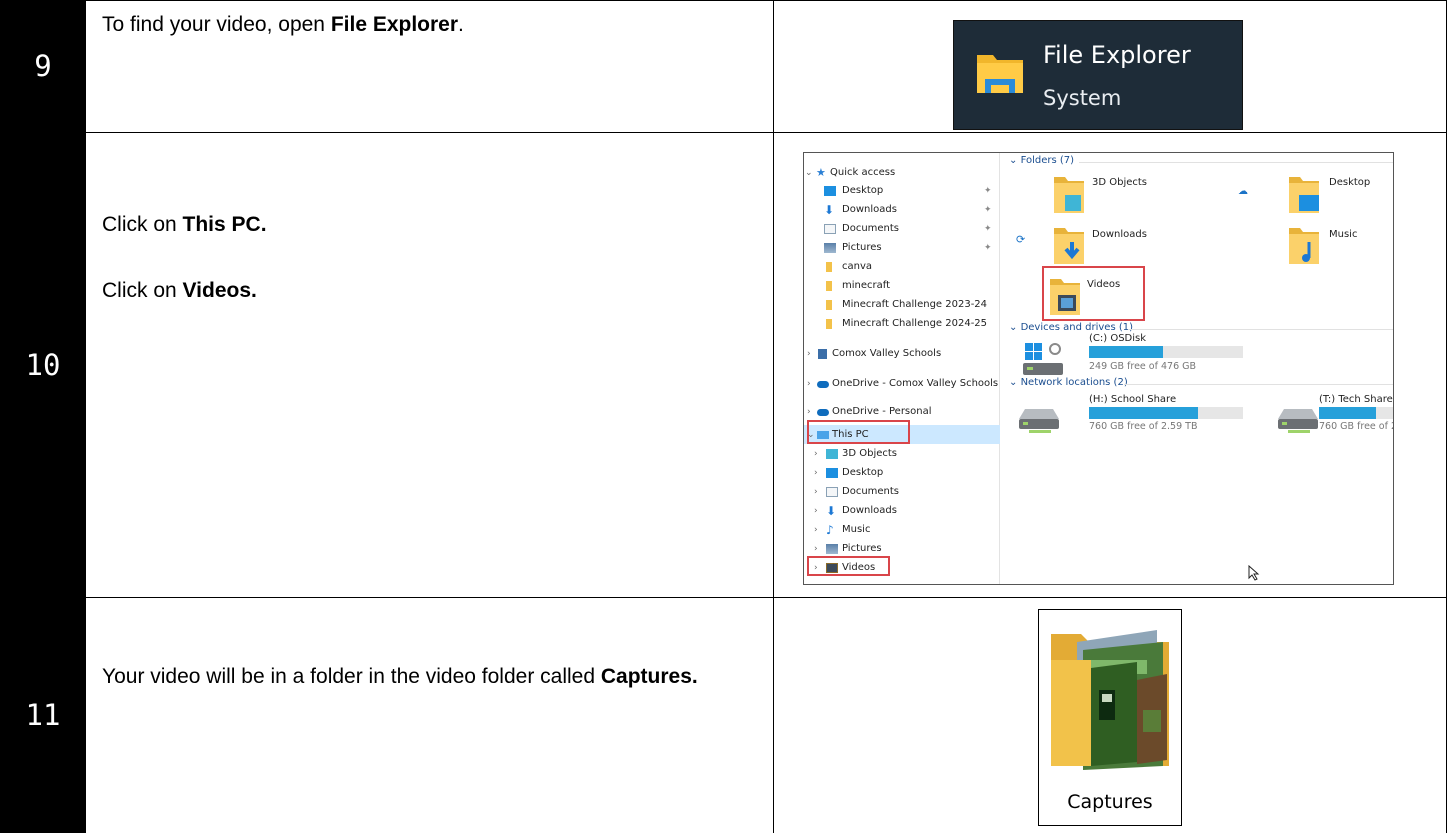 The height and width of the screenshot is (833, 1449). What do you see at coordinates (902, 510) in the screenshot?
I see `nav-pc-downloads: › ⬇ Downloads` at bounding box center [902, 510].